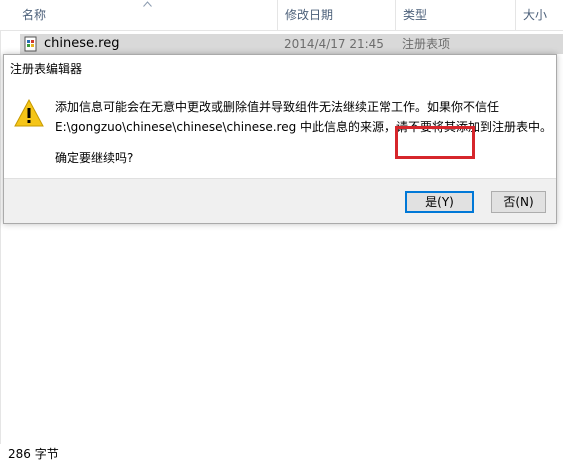 This screenshot has width=563, height=464. What do you see at coordinates (281, 454) in the screenshot?
I see `status-bar: 286 字节` at bounding box center [281, 454].